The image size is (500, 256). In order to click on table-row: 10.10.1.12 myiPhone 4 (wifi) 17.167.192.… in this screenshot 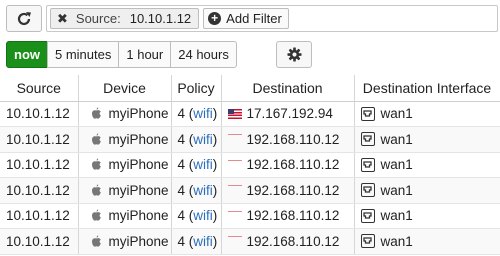, I will do `click(250, 114)`.